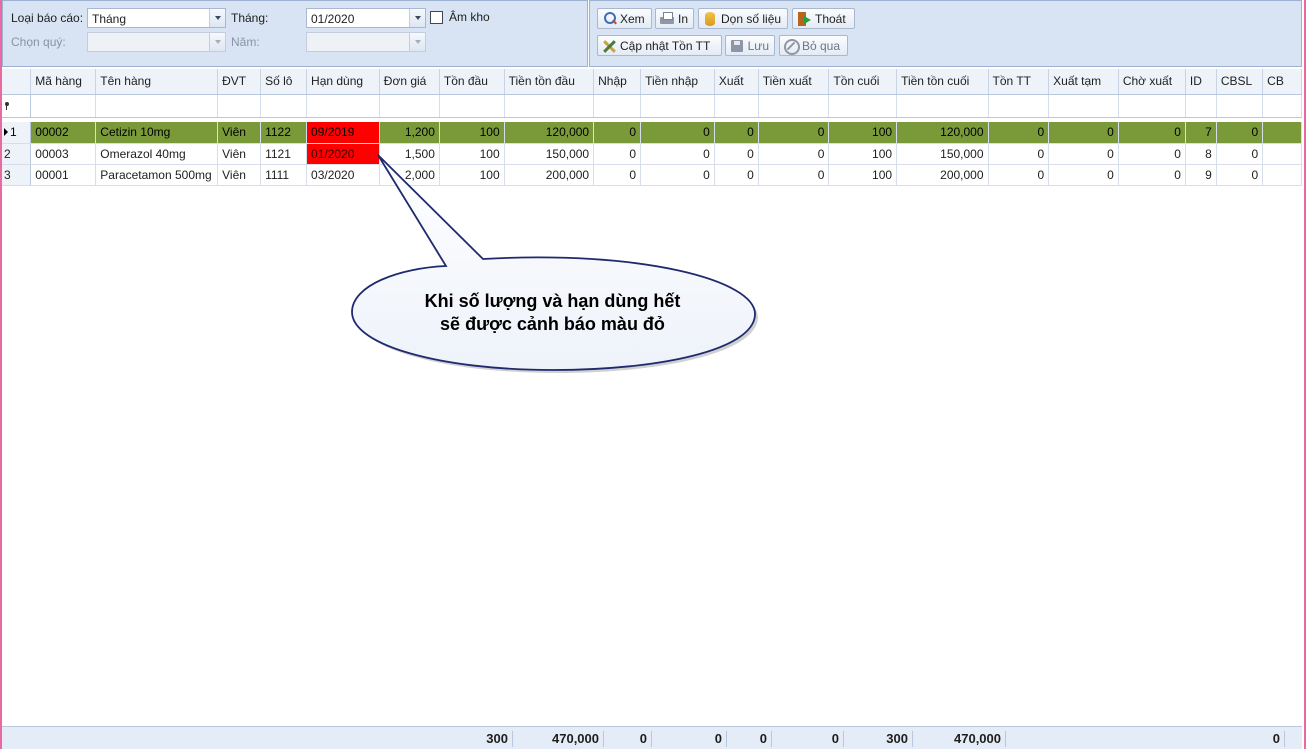  What do you see at coordinates (1201, 154) in the screenshot?
I see `table-cell: 8` at bounding box center [1201, 154].